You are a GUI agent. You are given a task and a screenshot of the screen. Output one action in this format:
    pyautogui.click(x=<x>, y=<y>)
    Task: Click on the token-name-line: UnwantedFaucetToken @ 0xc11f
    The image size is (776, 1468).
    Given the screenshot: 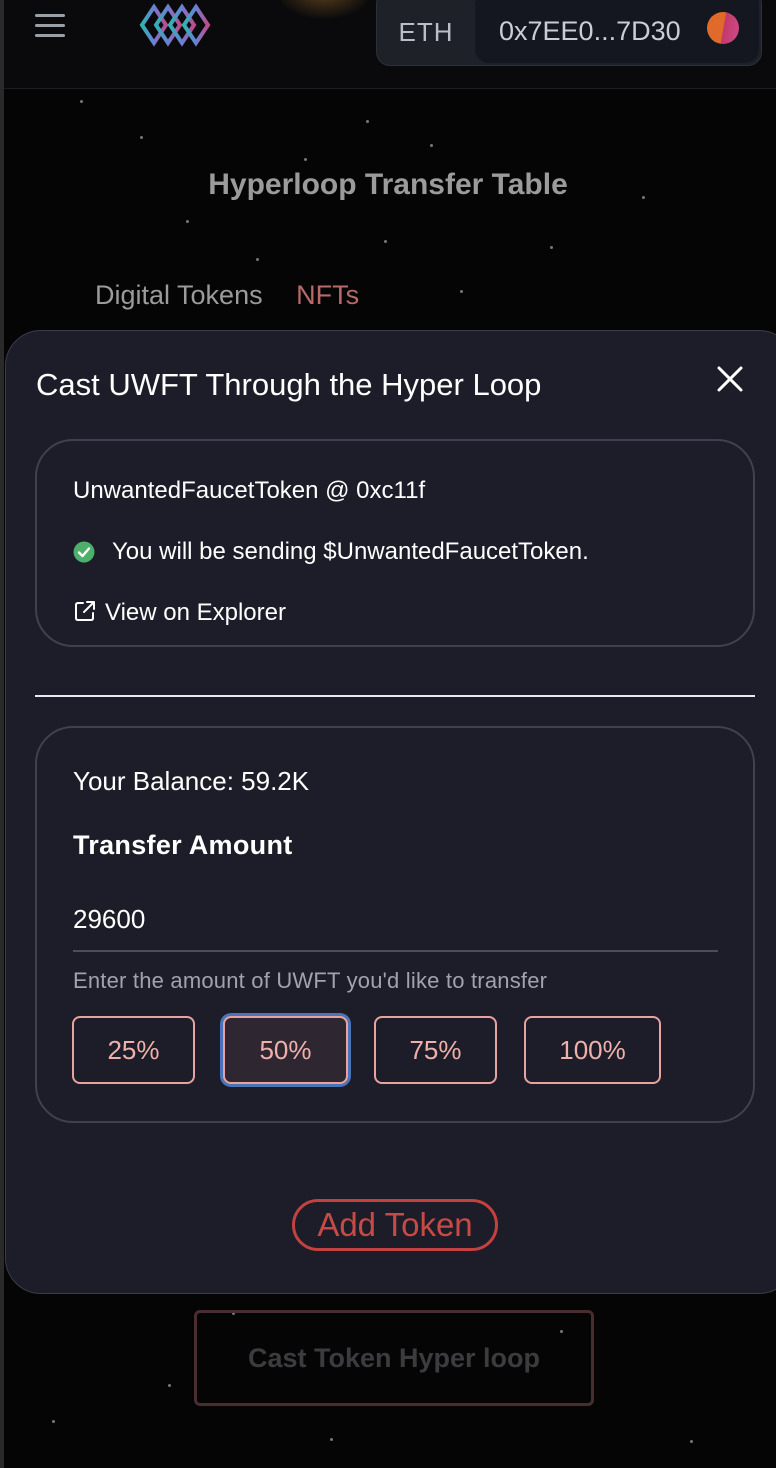 What is the action you would take?
    pyautogui.click(x=249, y=490)
    